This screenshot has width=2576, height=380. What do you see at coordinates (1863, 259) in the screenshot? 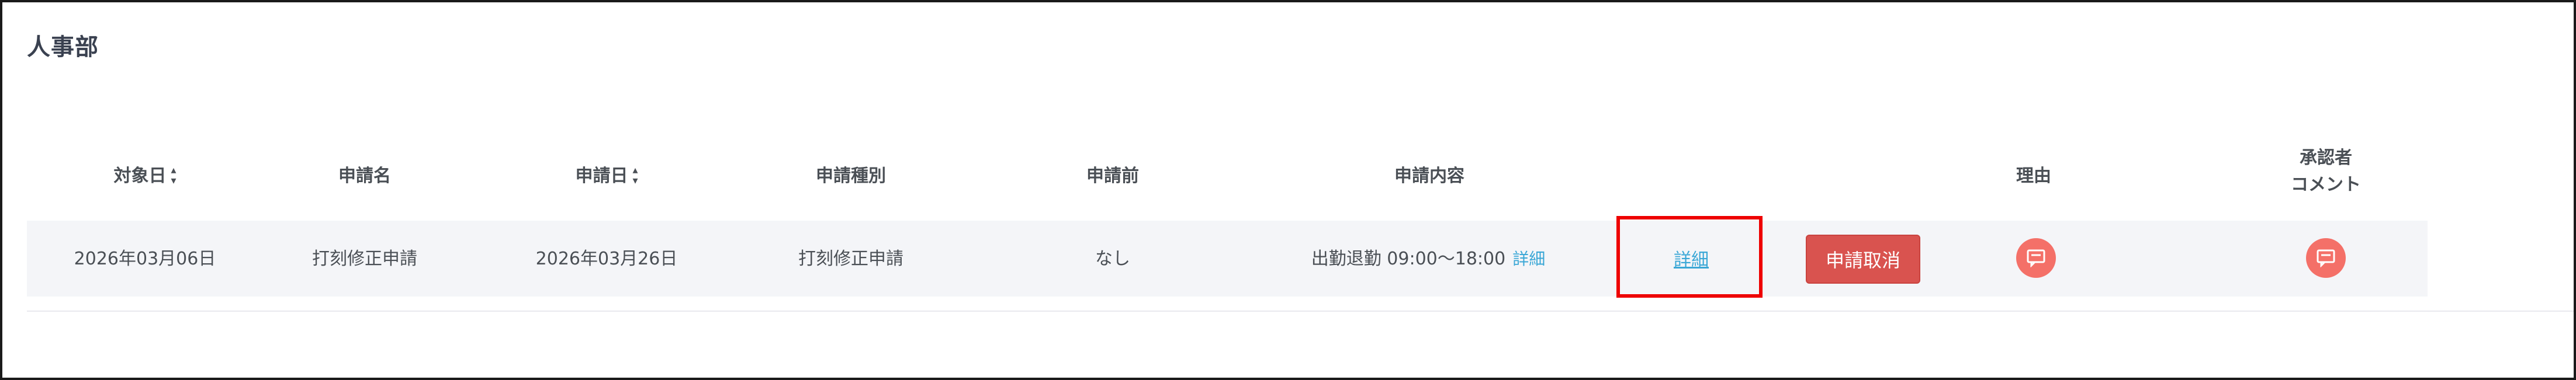
I see `cancel-request-button: 申請取消` at bounding box center [1863, 259].